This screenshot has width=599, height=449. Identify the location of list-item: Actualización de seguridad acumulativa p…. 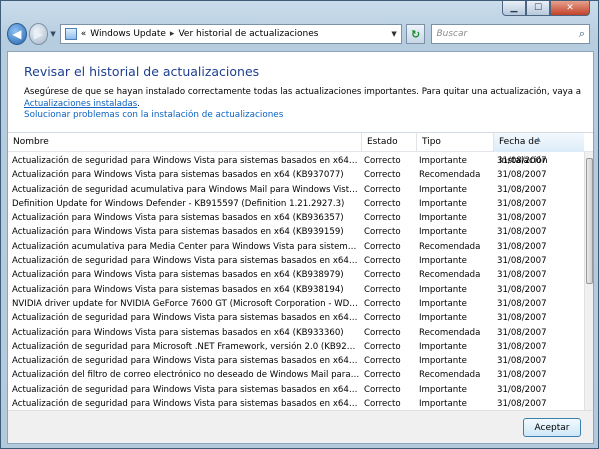
(296, 190).